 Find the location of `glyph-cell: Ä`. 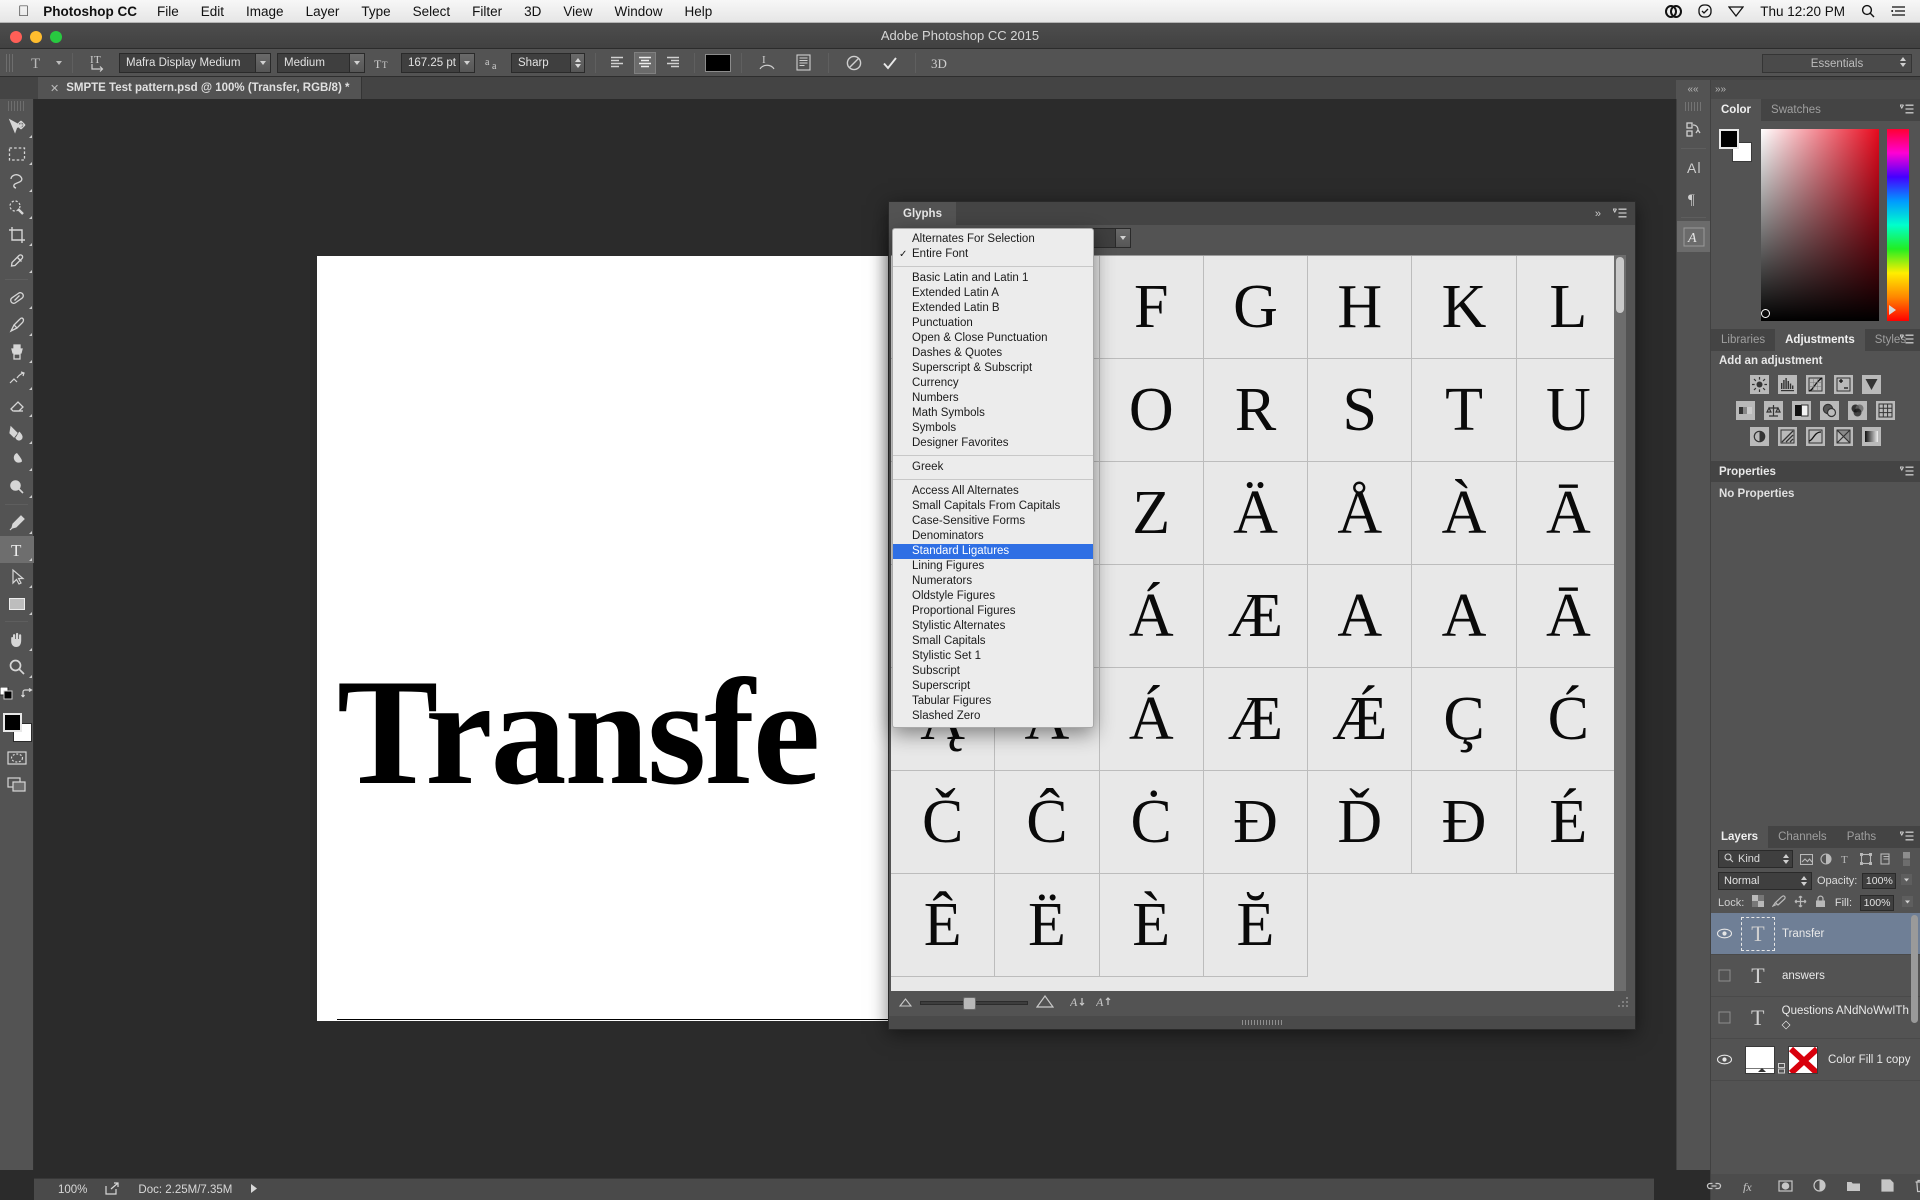

glyph-cell: Ä is located at coordinates (1256, 513).